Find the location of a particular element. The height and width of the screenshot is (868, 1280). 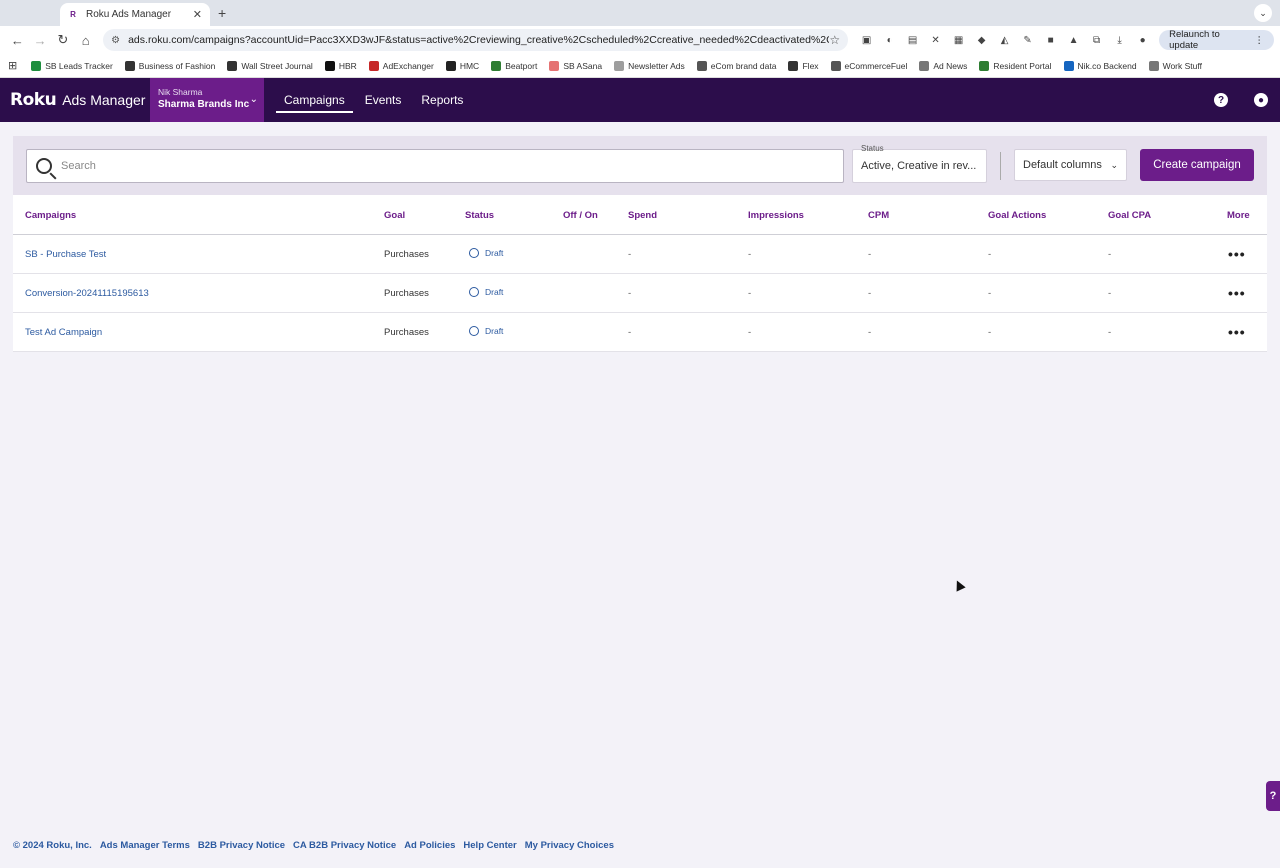

puzzle-icon: ⧉ is located at coordinates (1096, 40).